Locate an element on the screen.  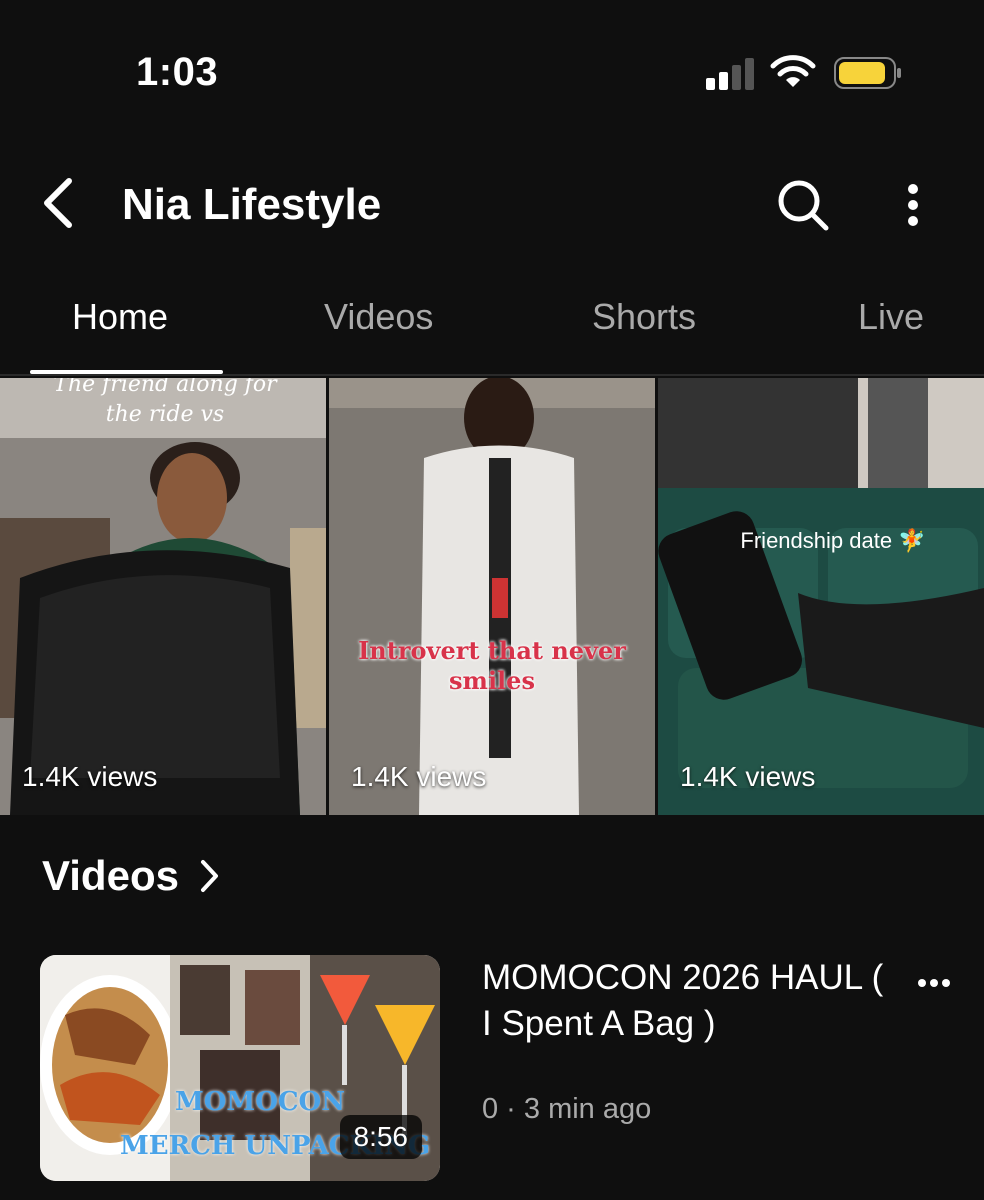
short-overlay-text: The friend along for the ride vs is located at coordinates (165, 402).